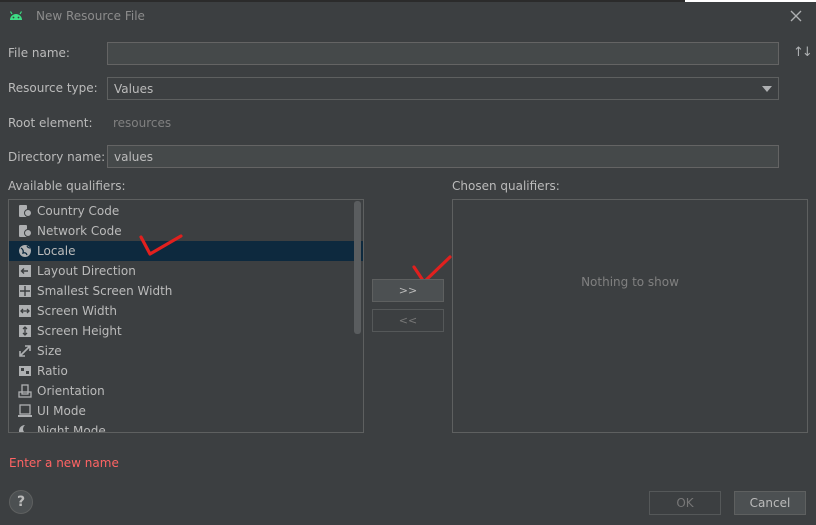 Image resolution: width=816 pixels, height=525 pixels. Describe the element at coordinates (16, 15) in the screenshot. I see `android-icon` at that location.